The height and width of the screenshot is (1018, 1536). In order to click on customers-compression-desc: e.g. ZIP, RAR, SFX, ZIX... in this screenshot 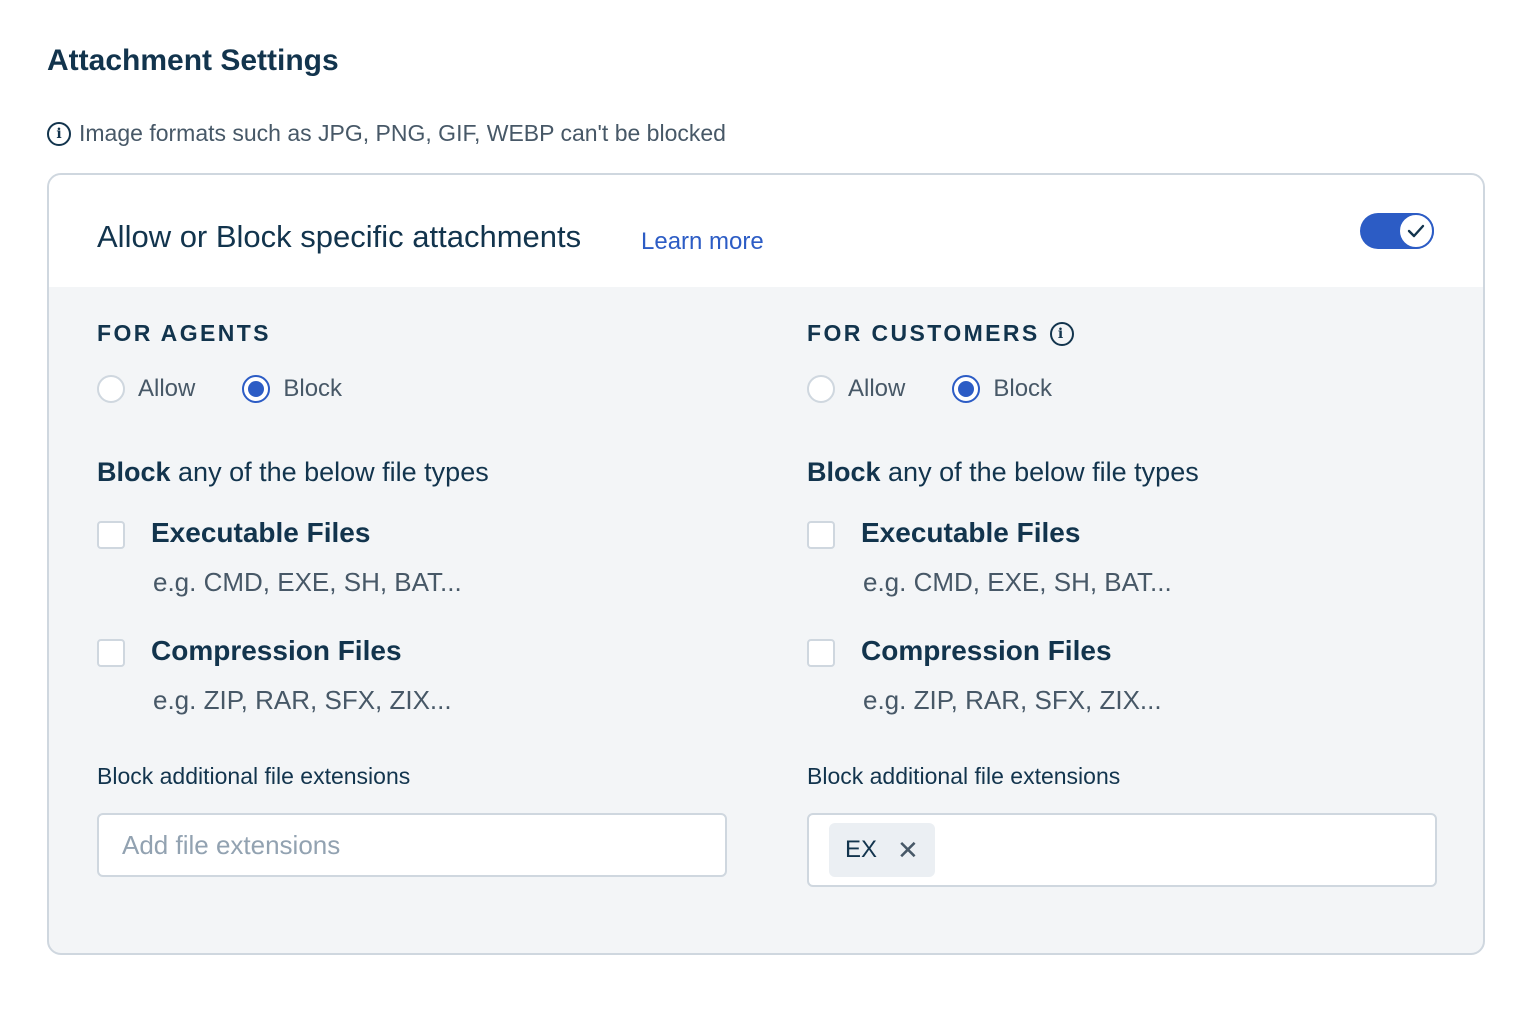, I will do `click(1012, 700)`.